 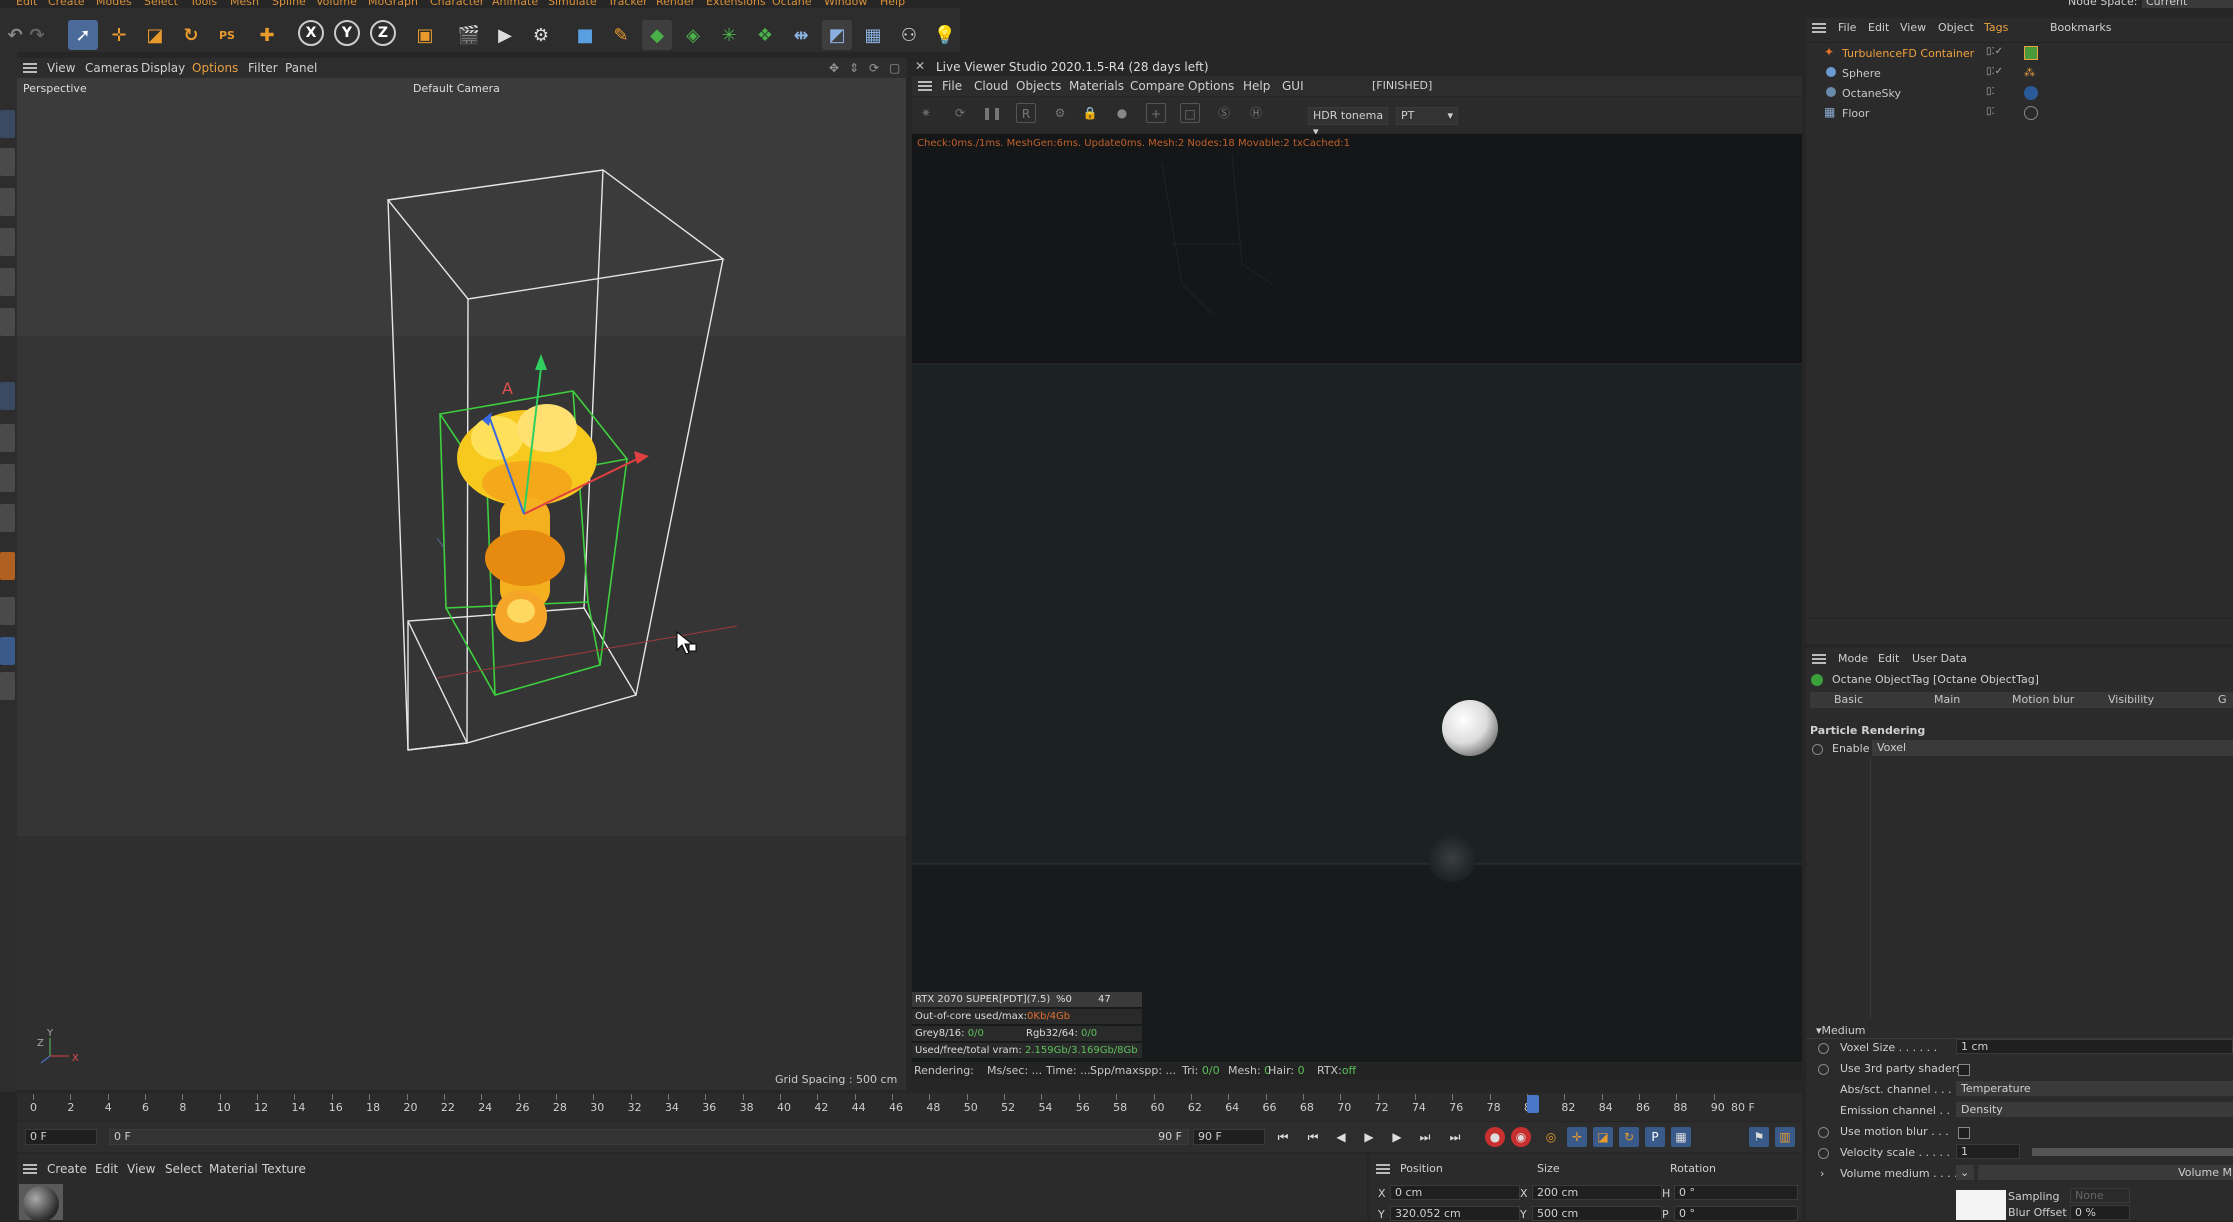 What do you see at coordinates (2019, 74) in the screenshot?
I see `list-item: Sphere ▯⁚✓ ⁂` at bounding box center [2019, 74].